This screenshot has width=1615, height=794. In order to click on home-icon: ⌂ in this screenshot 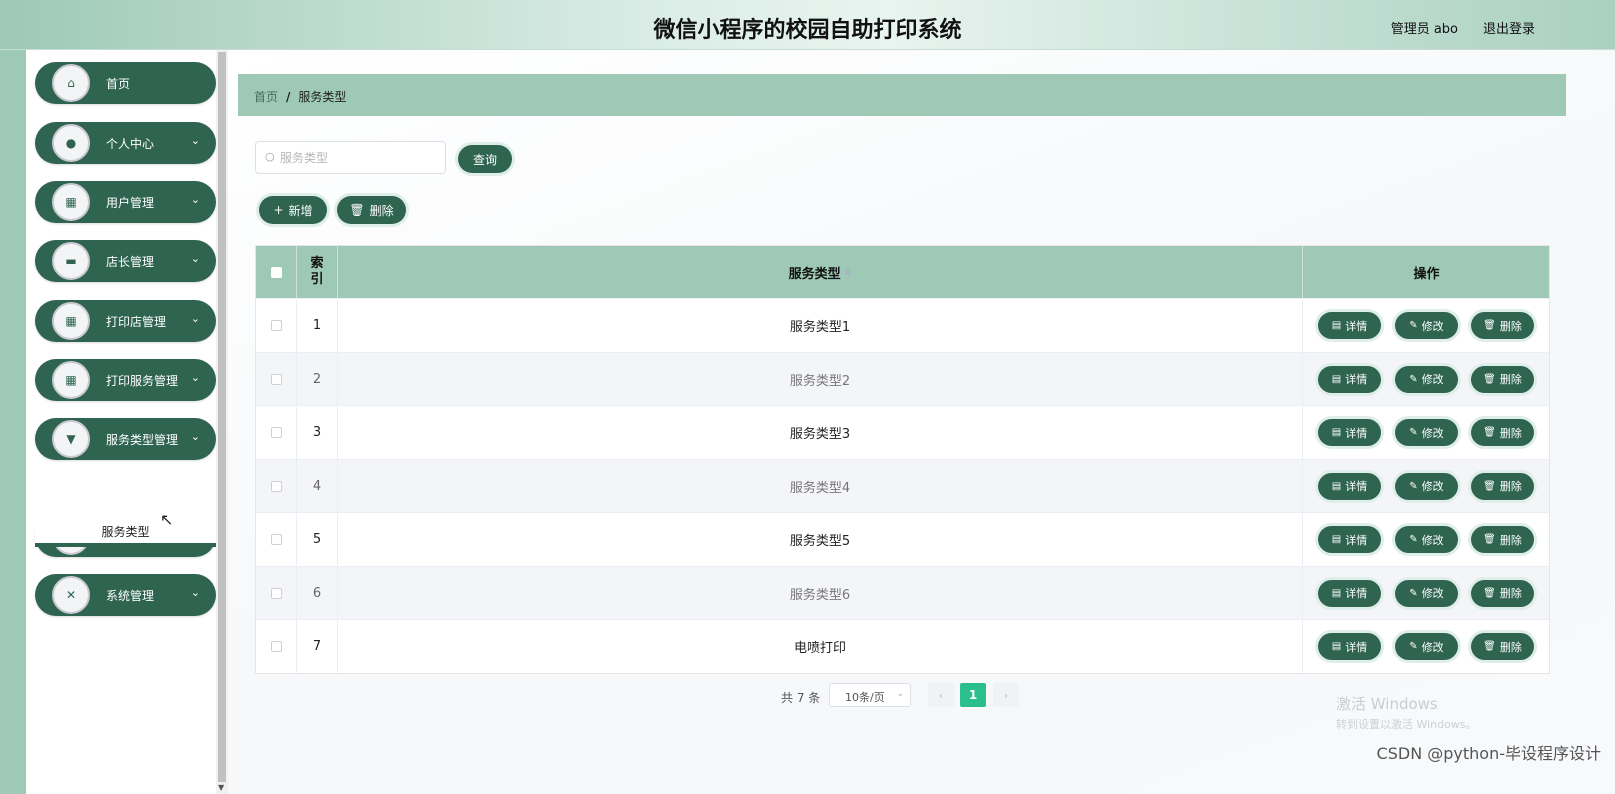, I will do `click(71, 83)`.